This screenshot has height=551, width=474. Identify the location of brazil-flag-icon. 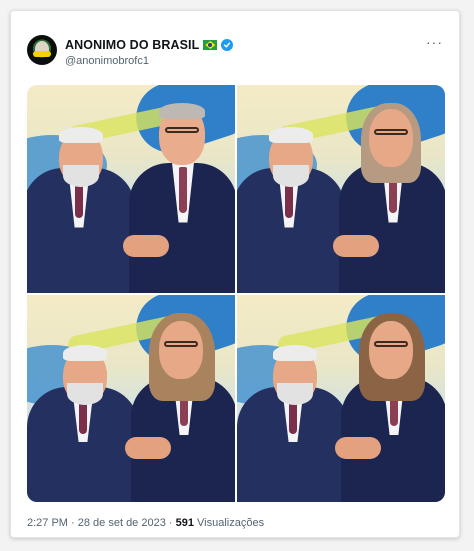
(210, 45).